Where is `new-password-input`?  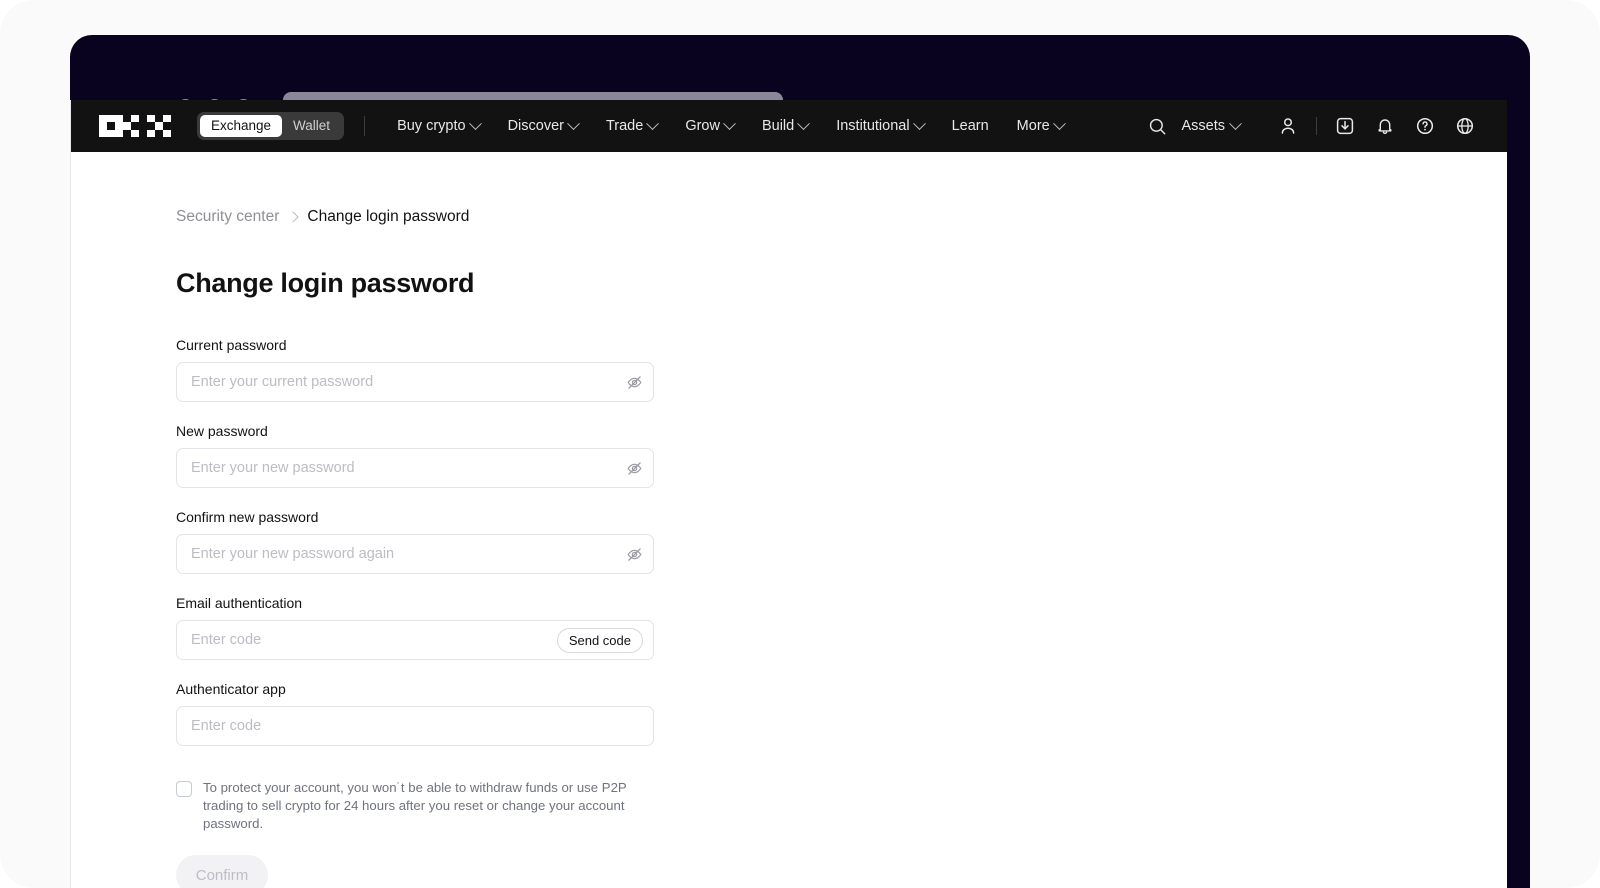
new-password-input is located at coordinates (396, 468).